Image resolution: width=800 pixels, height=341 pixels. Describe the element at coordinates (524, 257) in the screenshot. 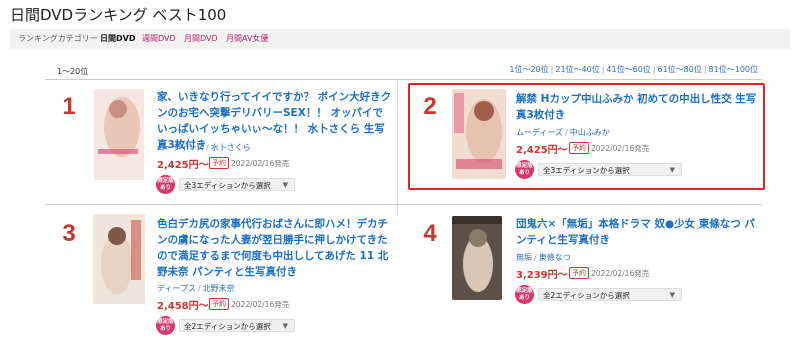

I see `maker-link: 無垢` at that location.